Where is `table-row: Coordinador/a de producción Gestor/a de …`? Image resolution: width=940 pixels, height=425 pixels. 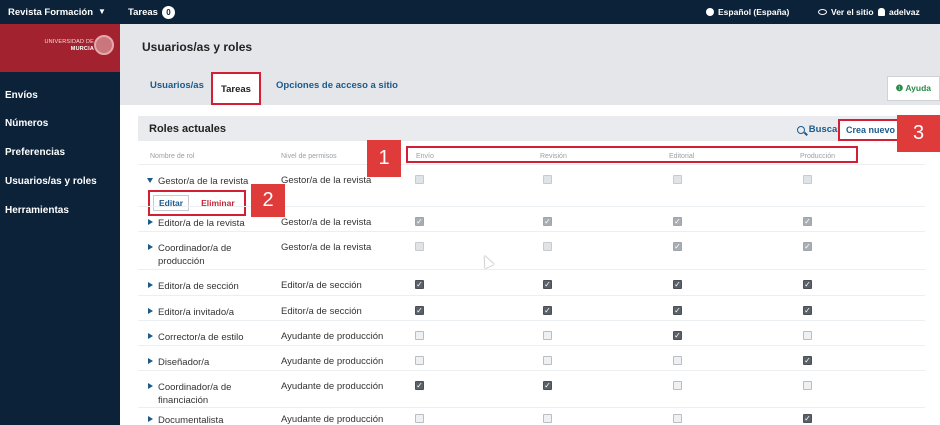
table-row: Coordinador/a de producción Gestor/a de … is located at coordinates (531, 250).